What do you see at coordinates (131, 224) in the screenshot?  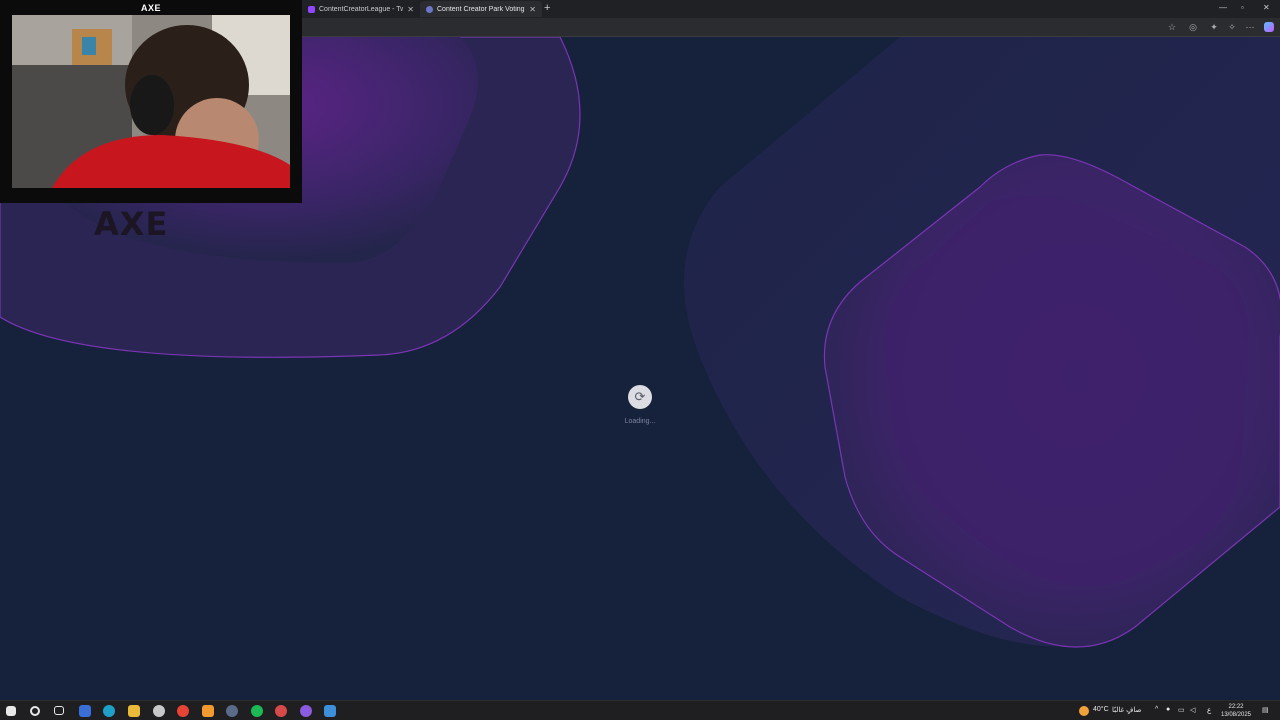 I see `axe-logo: AXE` at bounding box center [131, 224].